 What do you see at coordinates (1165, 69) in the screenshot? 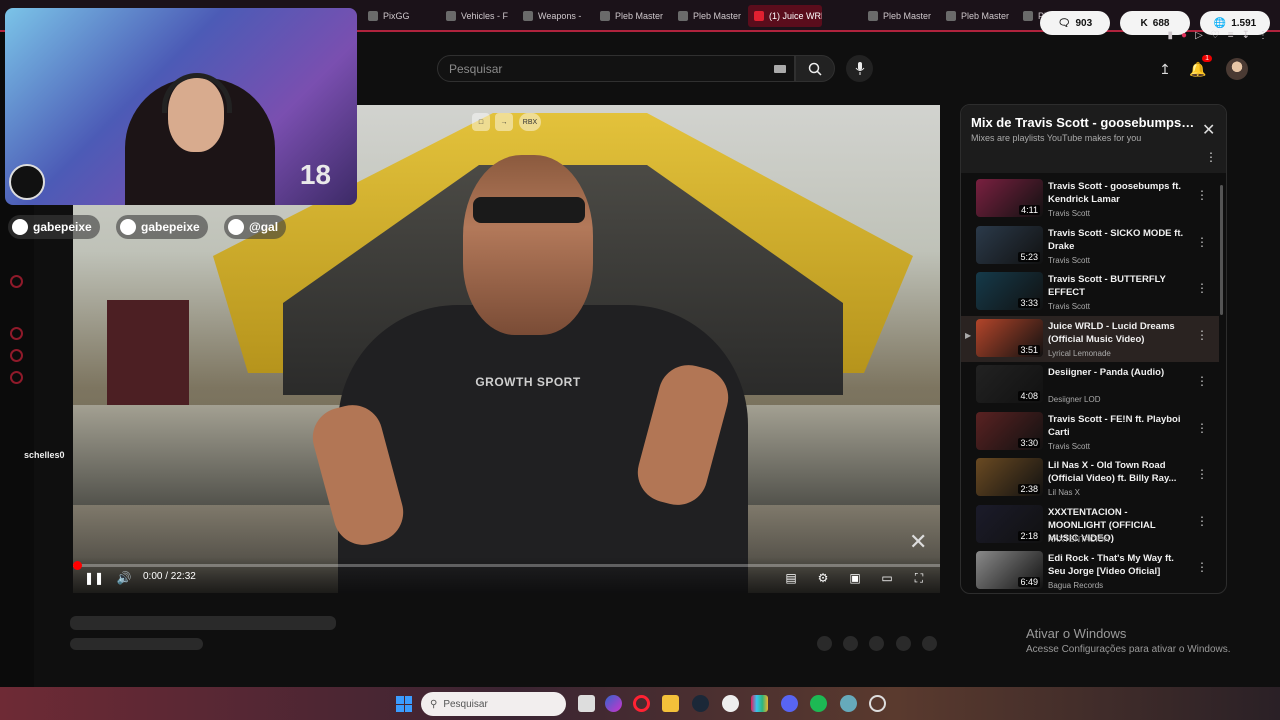
I see `upload-icon: ↥` at bounding box center [1165, 69].